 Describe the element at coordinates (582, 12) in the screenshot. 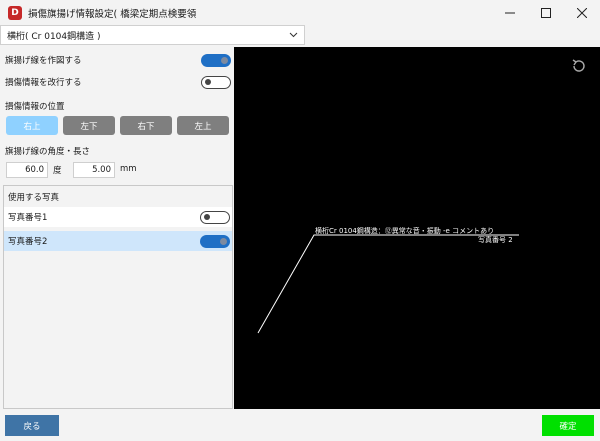

I see `close-icon` at that location.